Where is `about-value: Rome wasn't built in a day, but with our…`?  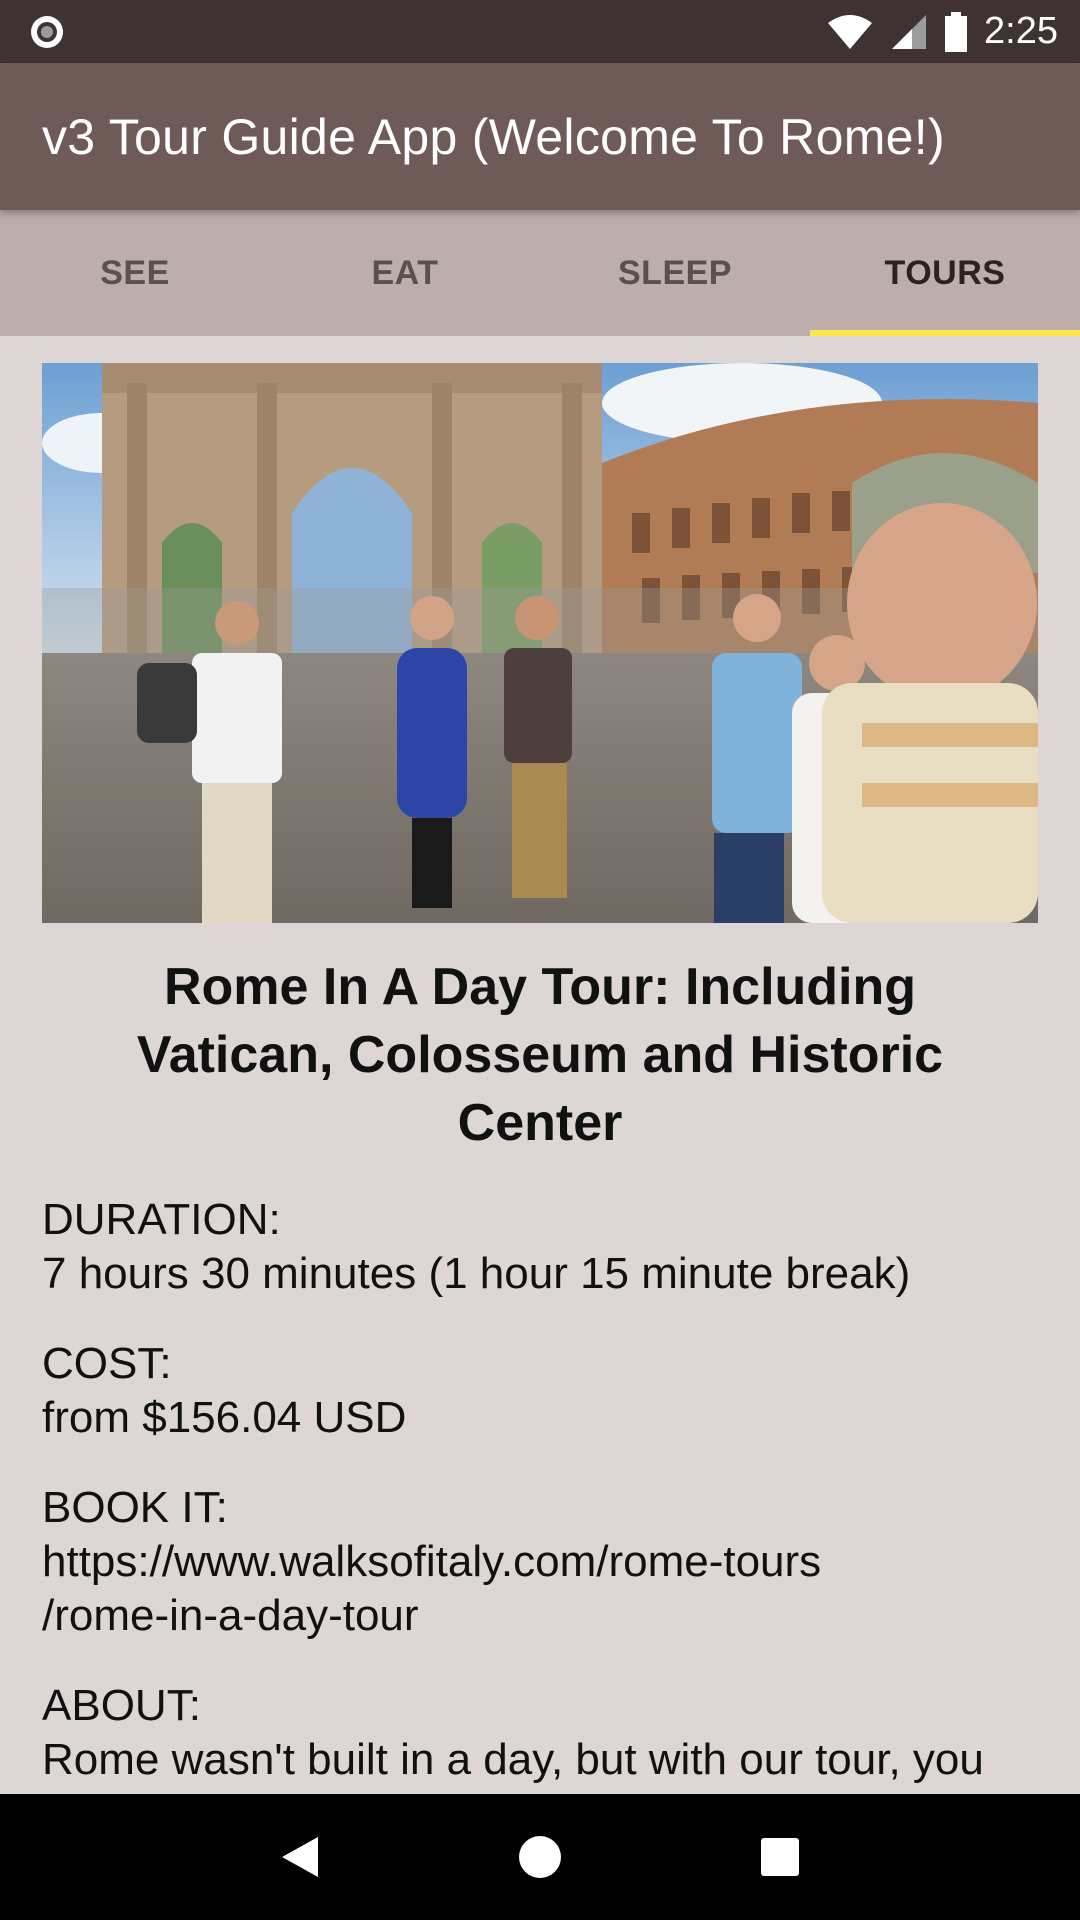
about-value: Rome wasn't built in a day, but with our… is located at coordinates (513, 1764).